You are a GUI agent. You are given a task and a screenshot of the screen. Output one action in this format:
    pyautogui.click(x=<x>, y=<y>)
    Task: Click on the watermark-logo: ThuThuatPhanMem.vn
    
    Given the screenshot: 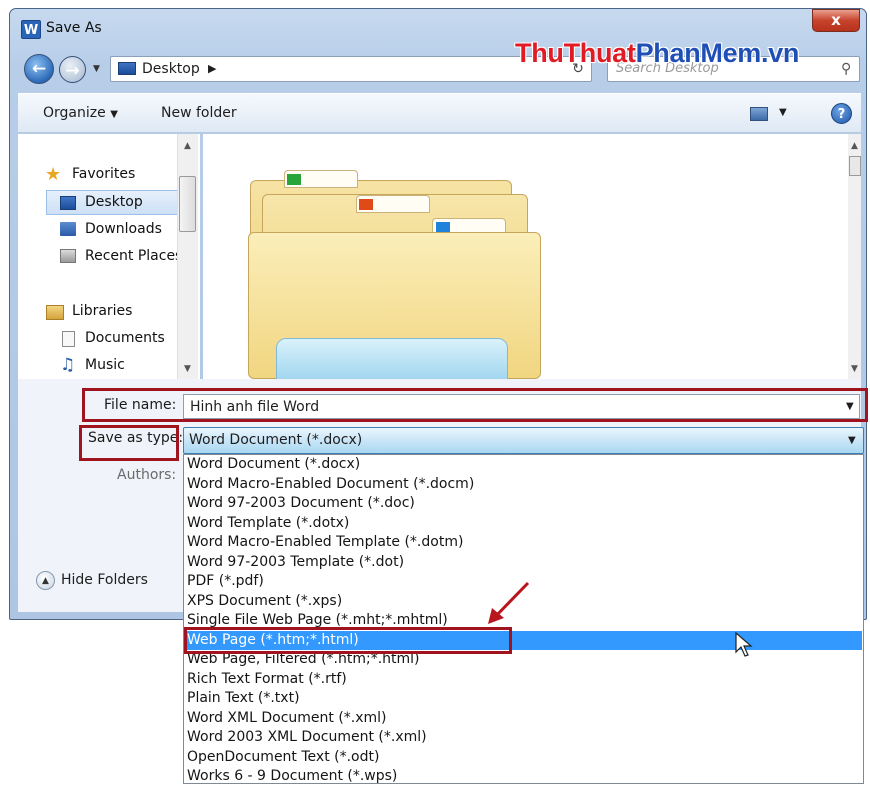 What is the action you would take?
    pyautogui.click(x=657, y=53)
    